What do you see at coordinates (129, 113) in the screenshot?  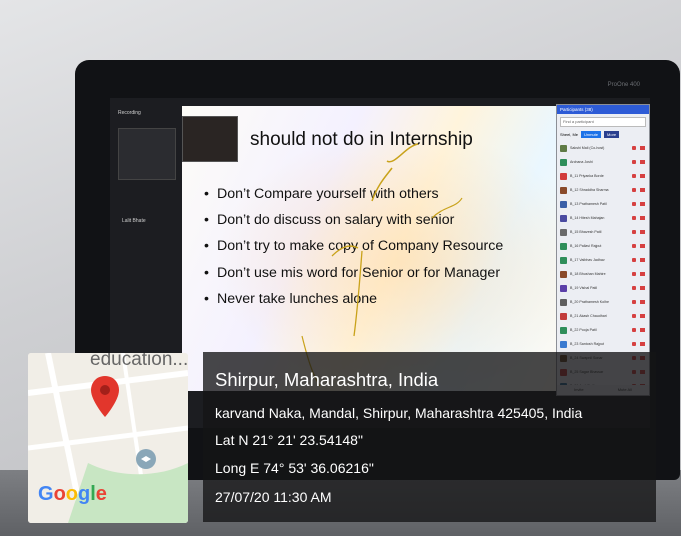 I see `recording-label: Recording` at bounding box center [129, 113].